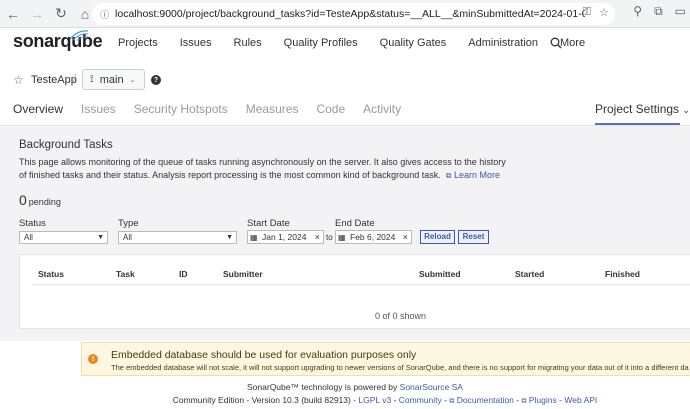  I want to click on pending-summary: 0 pending, so click(40, 200).